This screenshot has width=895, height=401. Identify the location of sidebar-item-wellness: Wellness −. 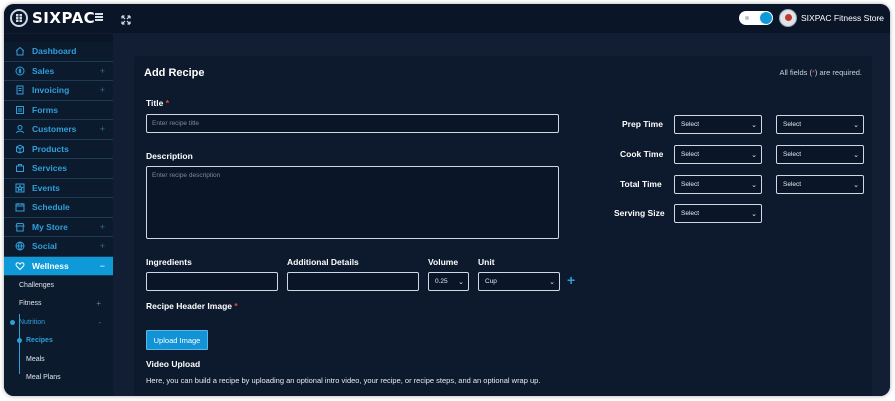
(58, 266).